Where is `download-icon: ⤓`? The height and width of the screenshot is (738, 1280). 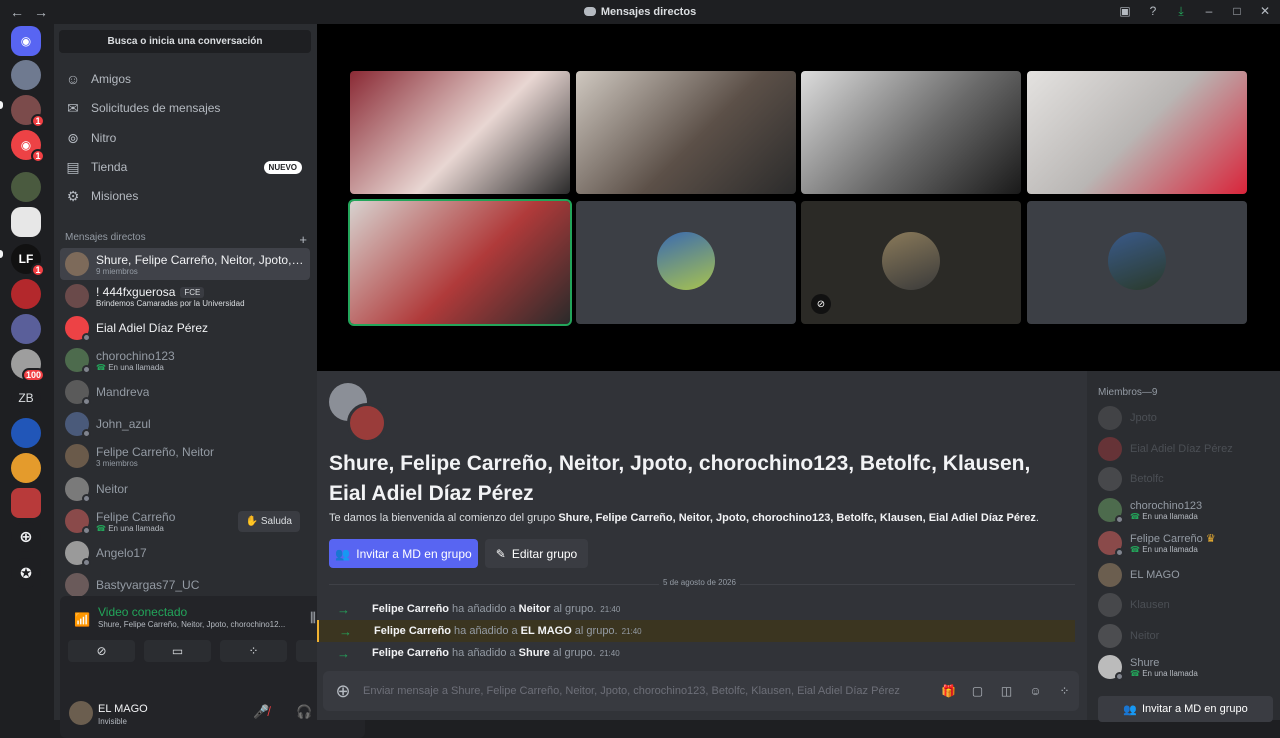 download-icon: ⤓ is located at coordinates (1181, 11).